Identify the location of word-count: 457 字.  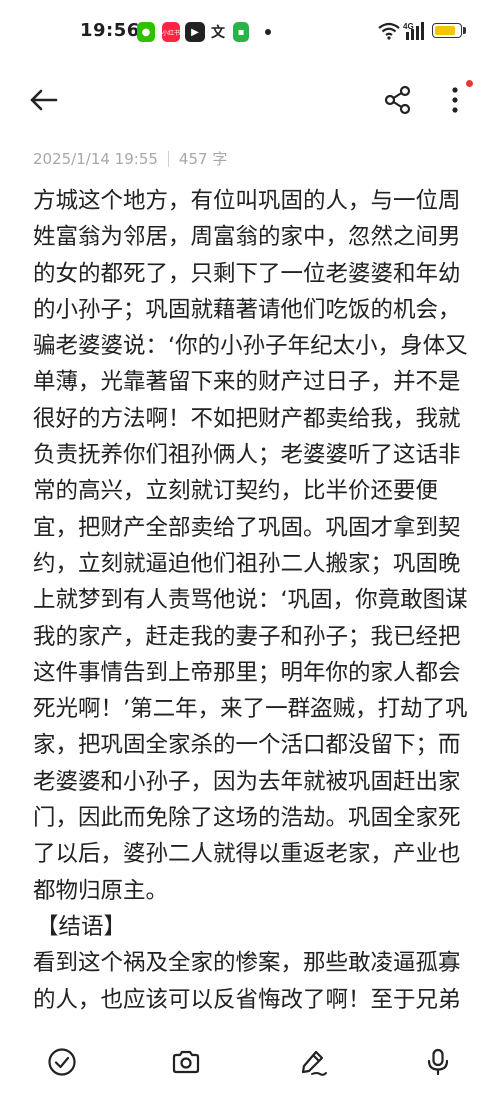
(203, 159).